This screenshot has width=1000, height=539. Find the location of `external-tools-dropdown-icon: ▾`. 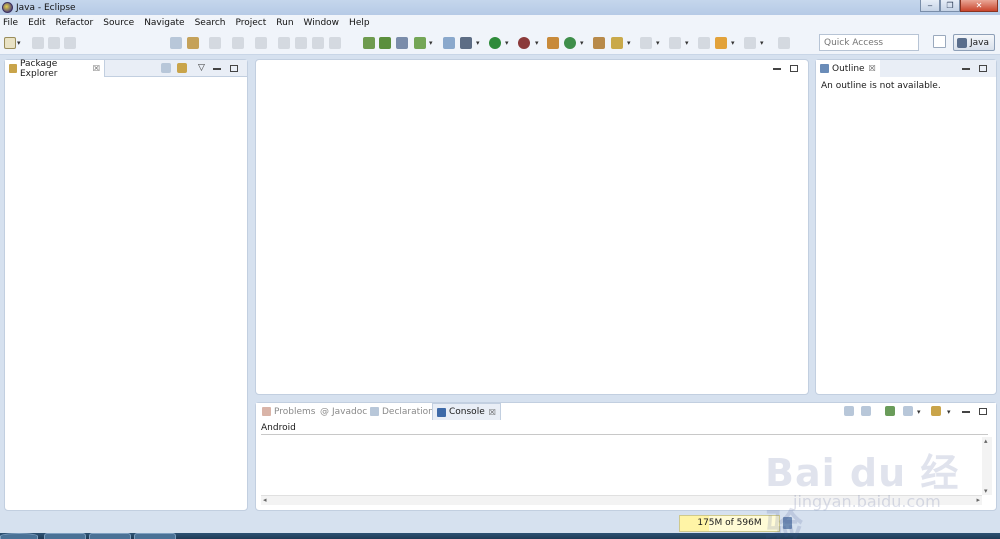

external-tools-dropdown-icon: ▾ is located at coordinates (537, 43).